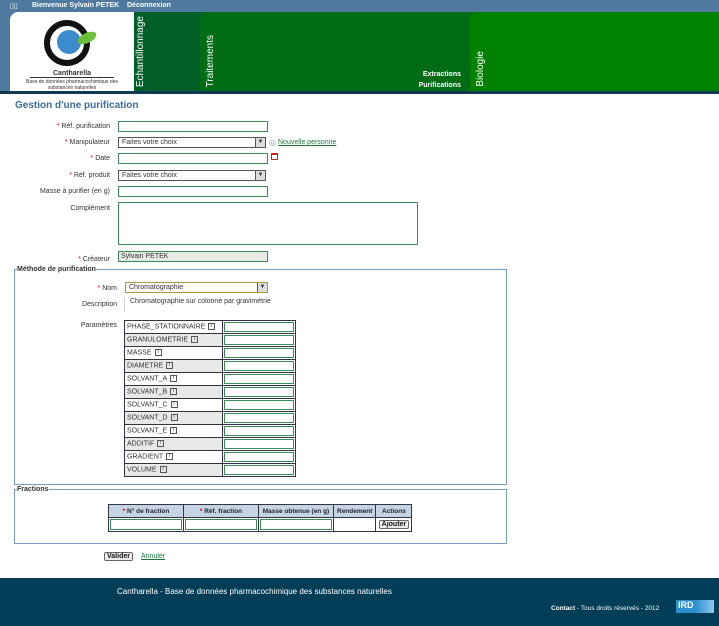  I want to click on parametre-name: DIAMETRE i, so click(173, 366).